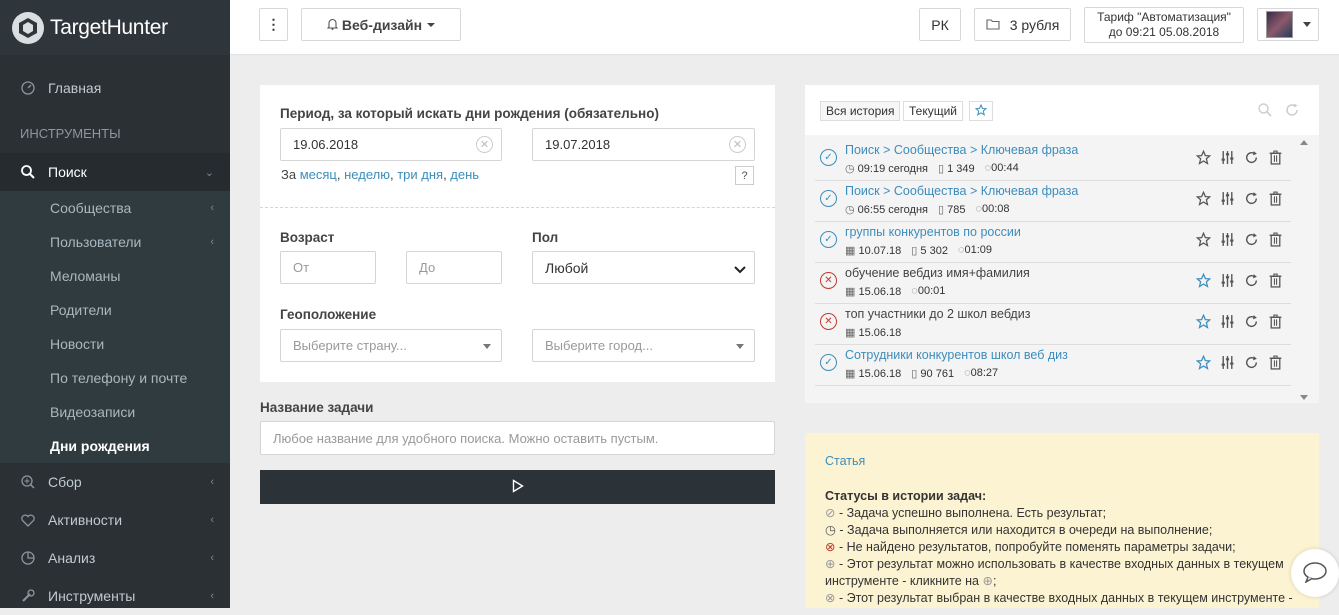 This screenshot has width=1339, height=615. I want to click on date-from-field: 19.06.2018 ✕, so click(391, 144).